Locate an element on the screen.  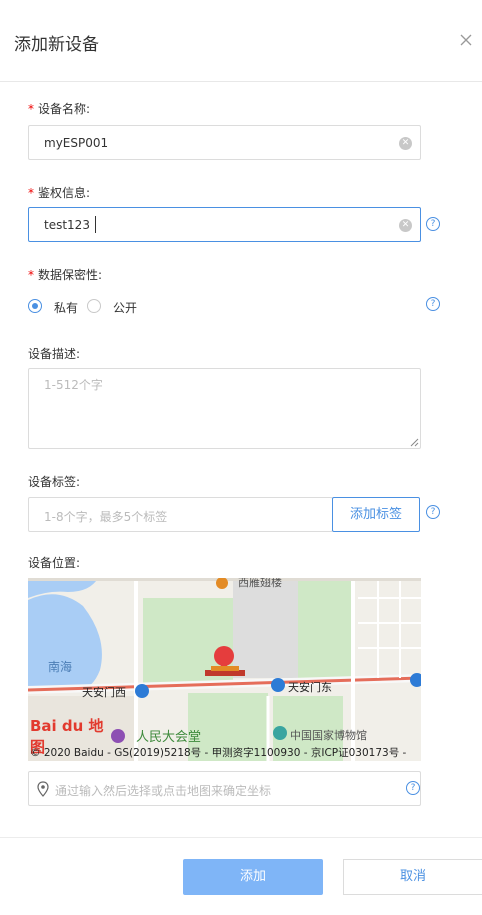
add-button: 添加 is located at coordinates (253, 877).